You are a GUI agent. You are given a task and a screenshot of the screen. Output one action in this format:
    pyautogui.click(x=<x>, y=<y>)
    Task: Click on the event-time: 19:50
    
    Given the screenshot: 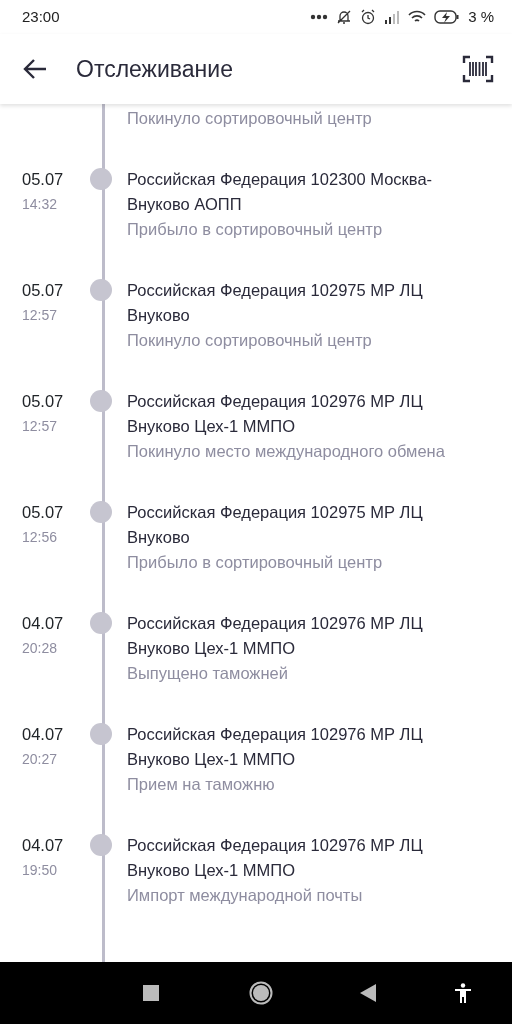 What is the action you would take?
    pyautogui.click(x=40, y=870)
    